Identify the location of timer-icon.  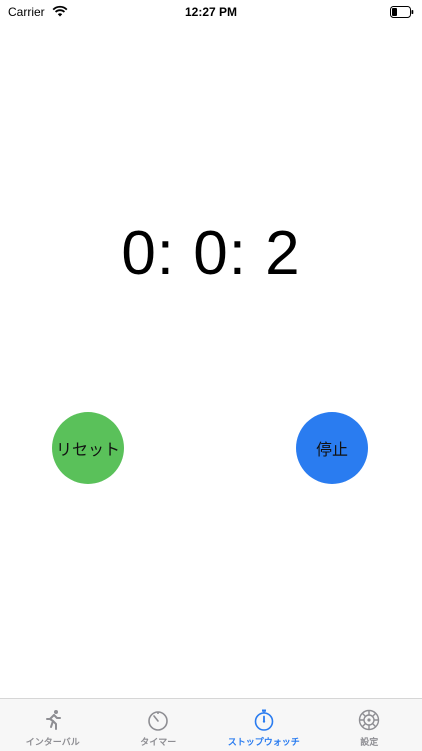
(158, 720).